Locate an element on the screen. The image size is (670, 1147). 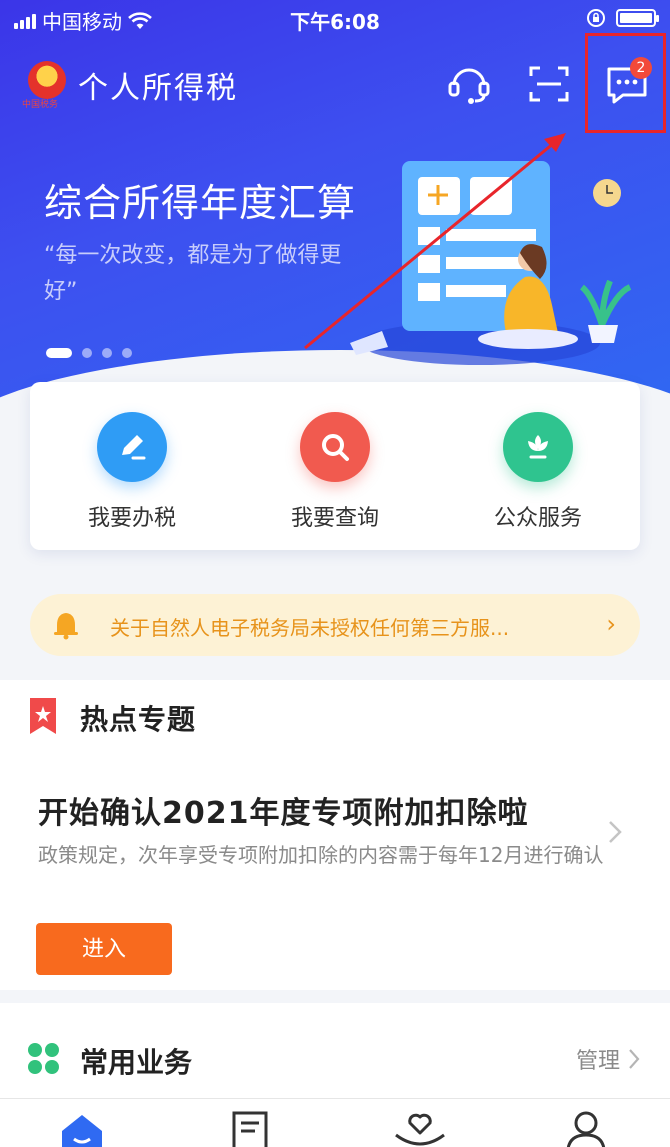
person-icon is located at coordinates (586, 1129).